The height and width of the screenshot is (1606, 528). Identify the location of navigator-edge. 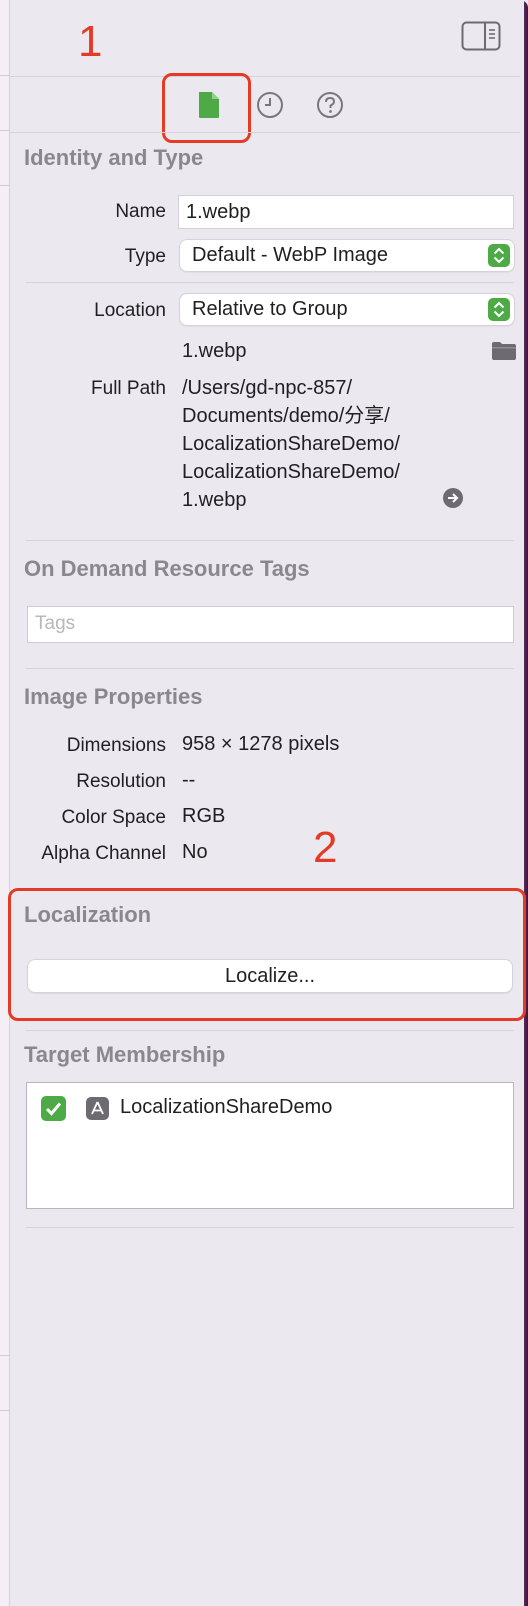
(5, 803).